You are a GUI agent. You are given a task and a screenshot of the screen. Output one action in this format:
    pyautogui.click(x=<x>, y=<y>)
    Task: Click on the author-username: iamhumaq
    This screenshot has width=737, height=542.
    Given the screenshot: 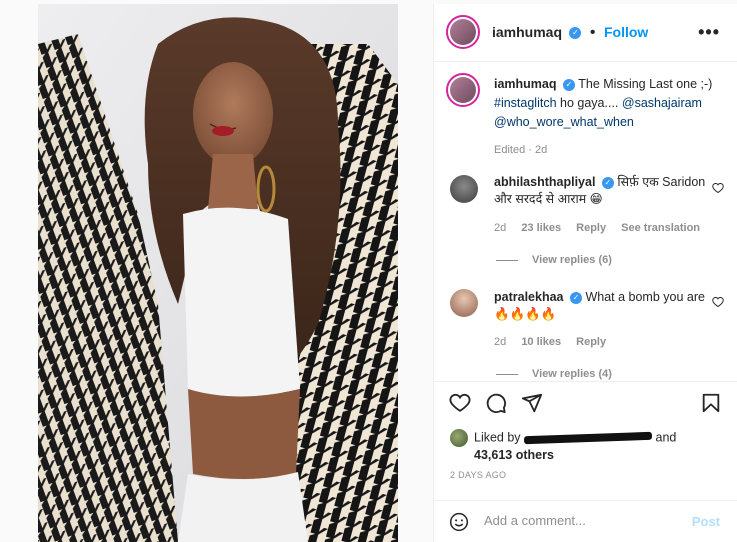 What is the action you would take?
    pyautogui.click(x=527, y=32)
    